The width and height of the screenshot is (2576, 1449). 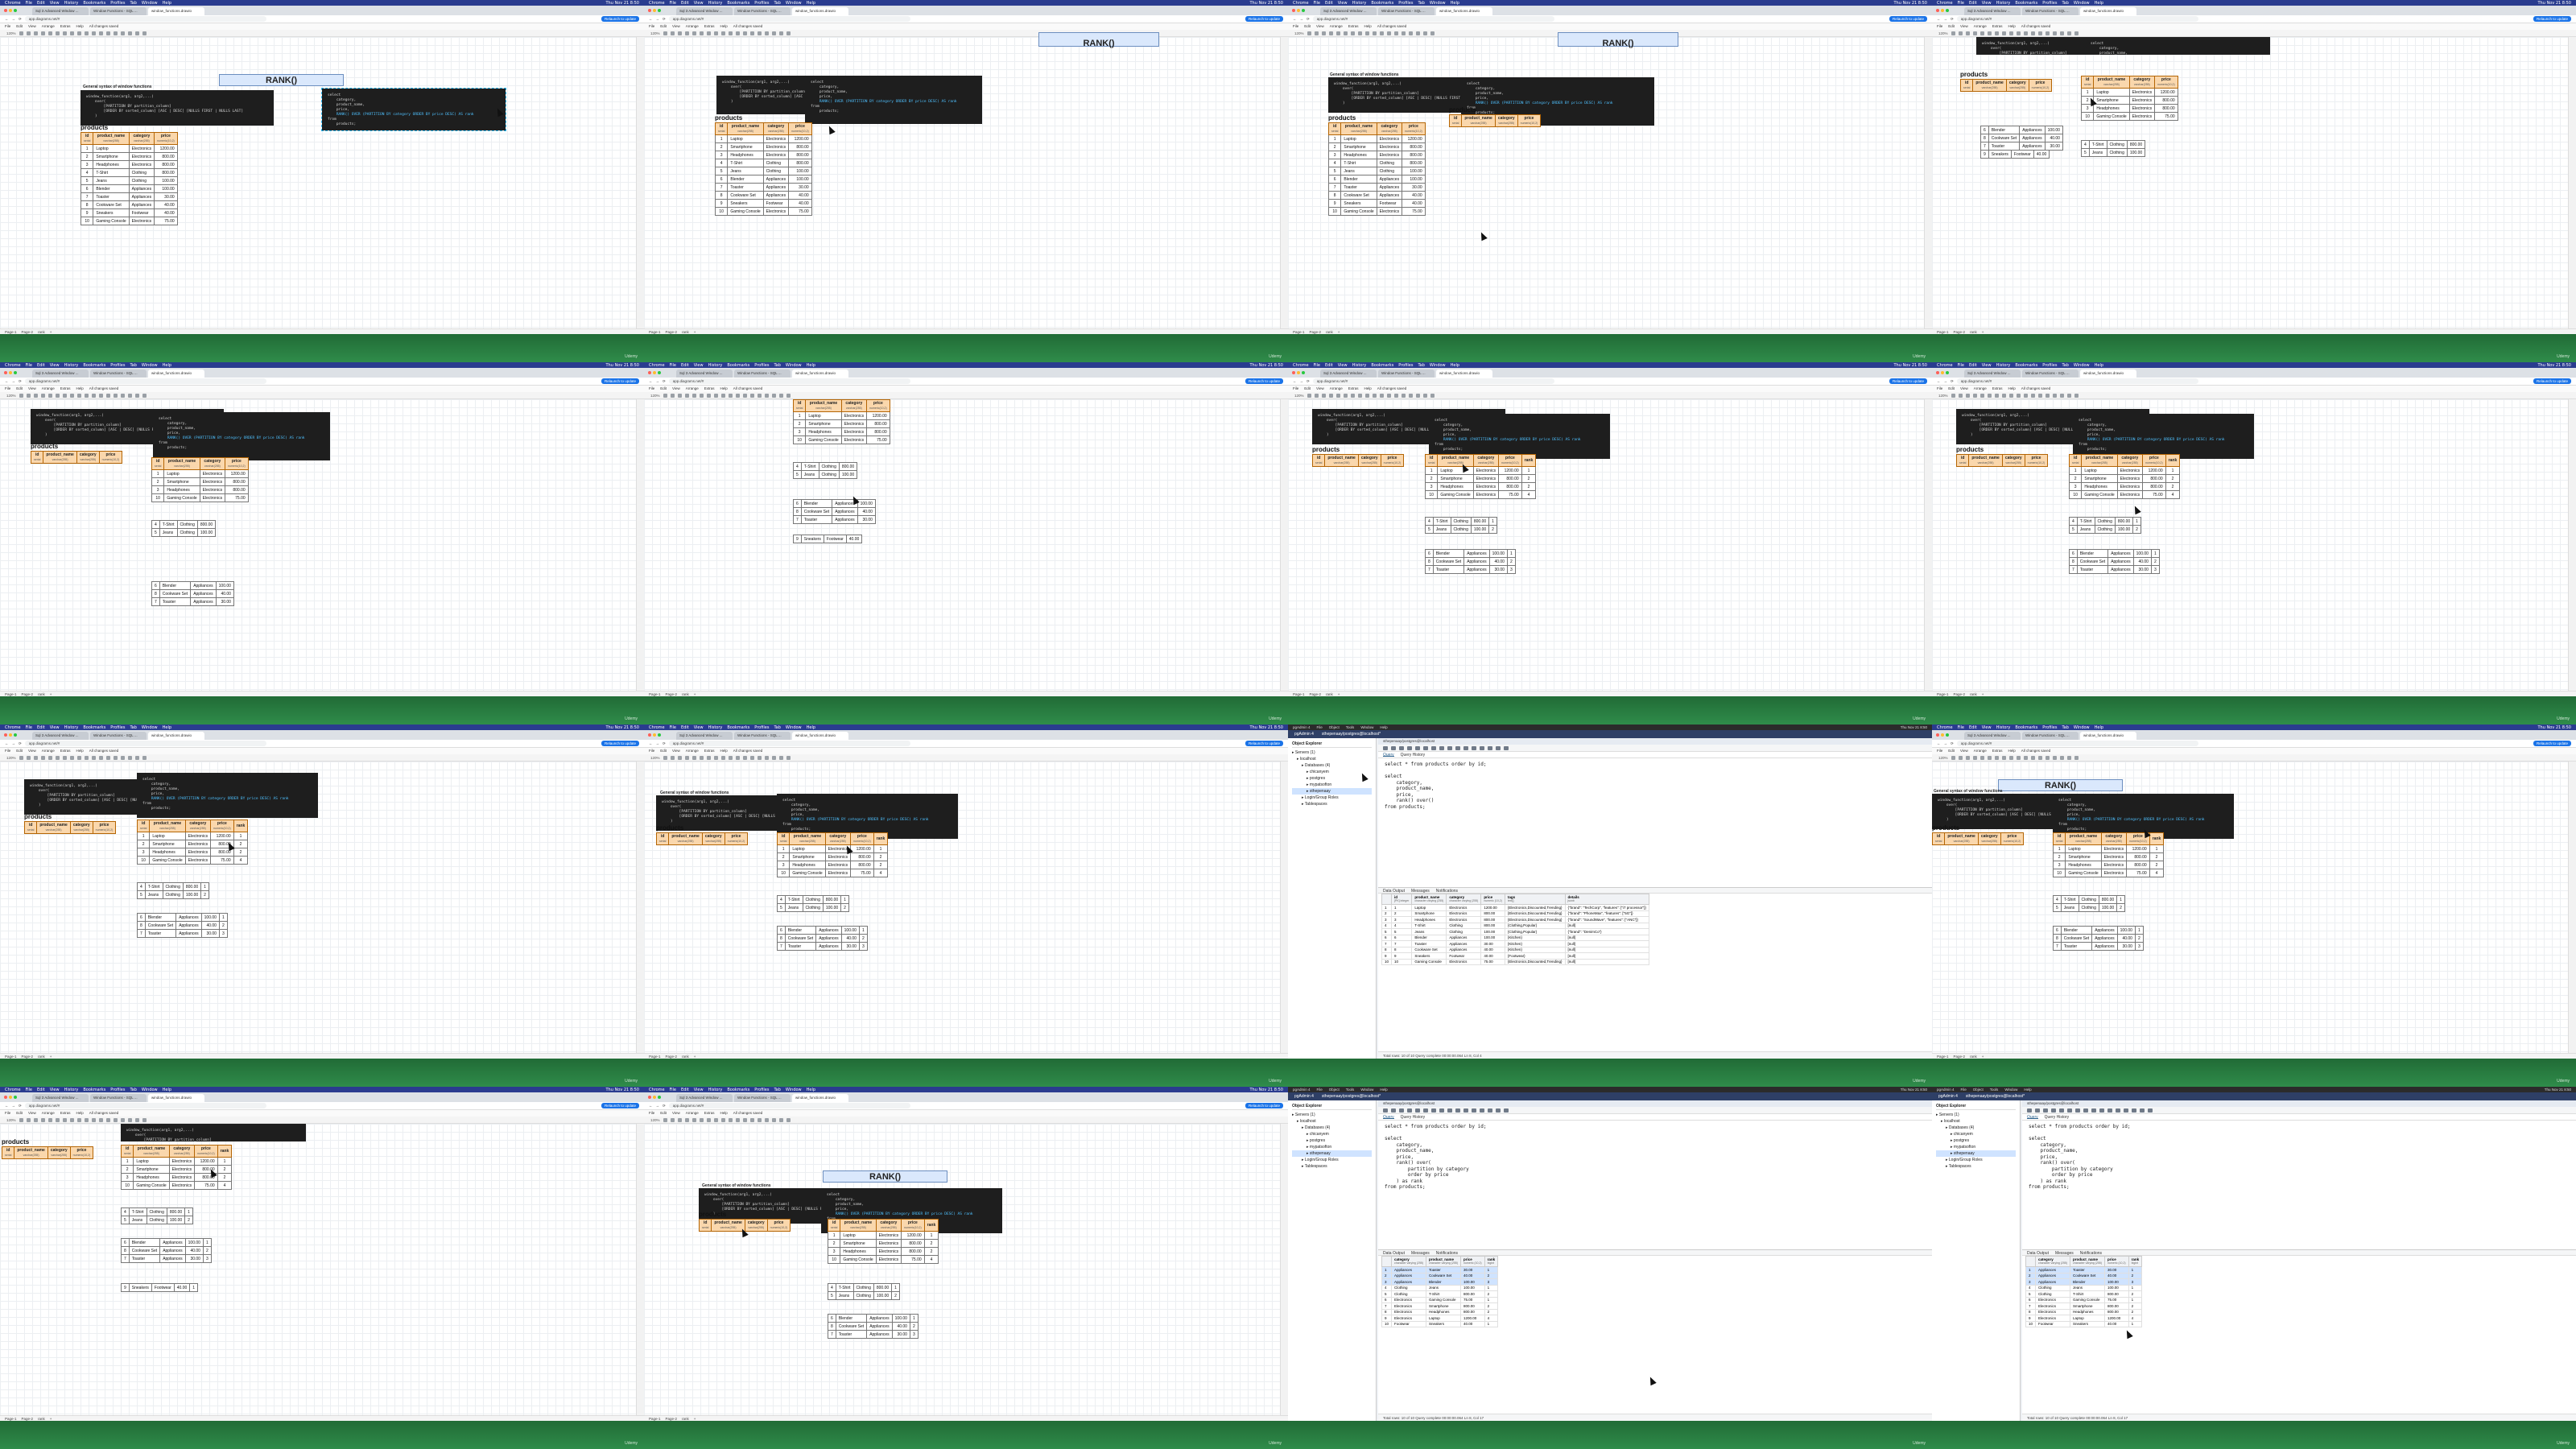 What do you see at coordinates (651, 751) in the screenshot?
I see `drawio-menu-item: File` at bounding box center [651, 751].